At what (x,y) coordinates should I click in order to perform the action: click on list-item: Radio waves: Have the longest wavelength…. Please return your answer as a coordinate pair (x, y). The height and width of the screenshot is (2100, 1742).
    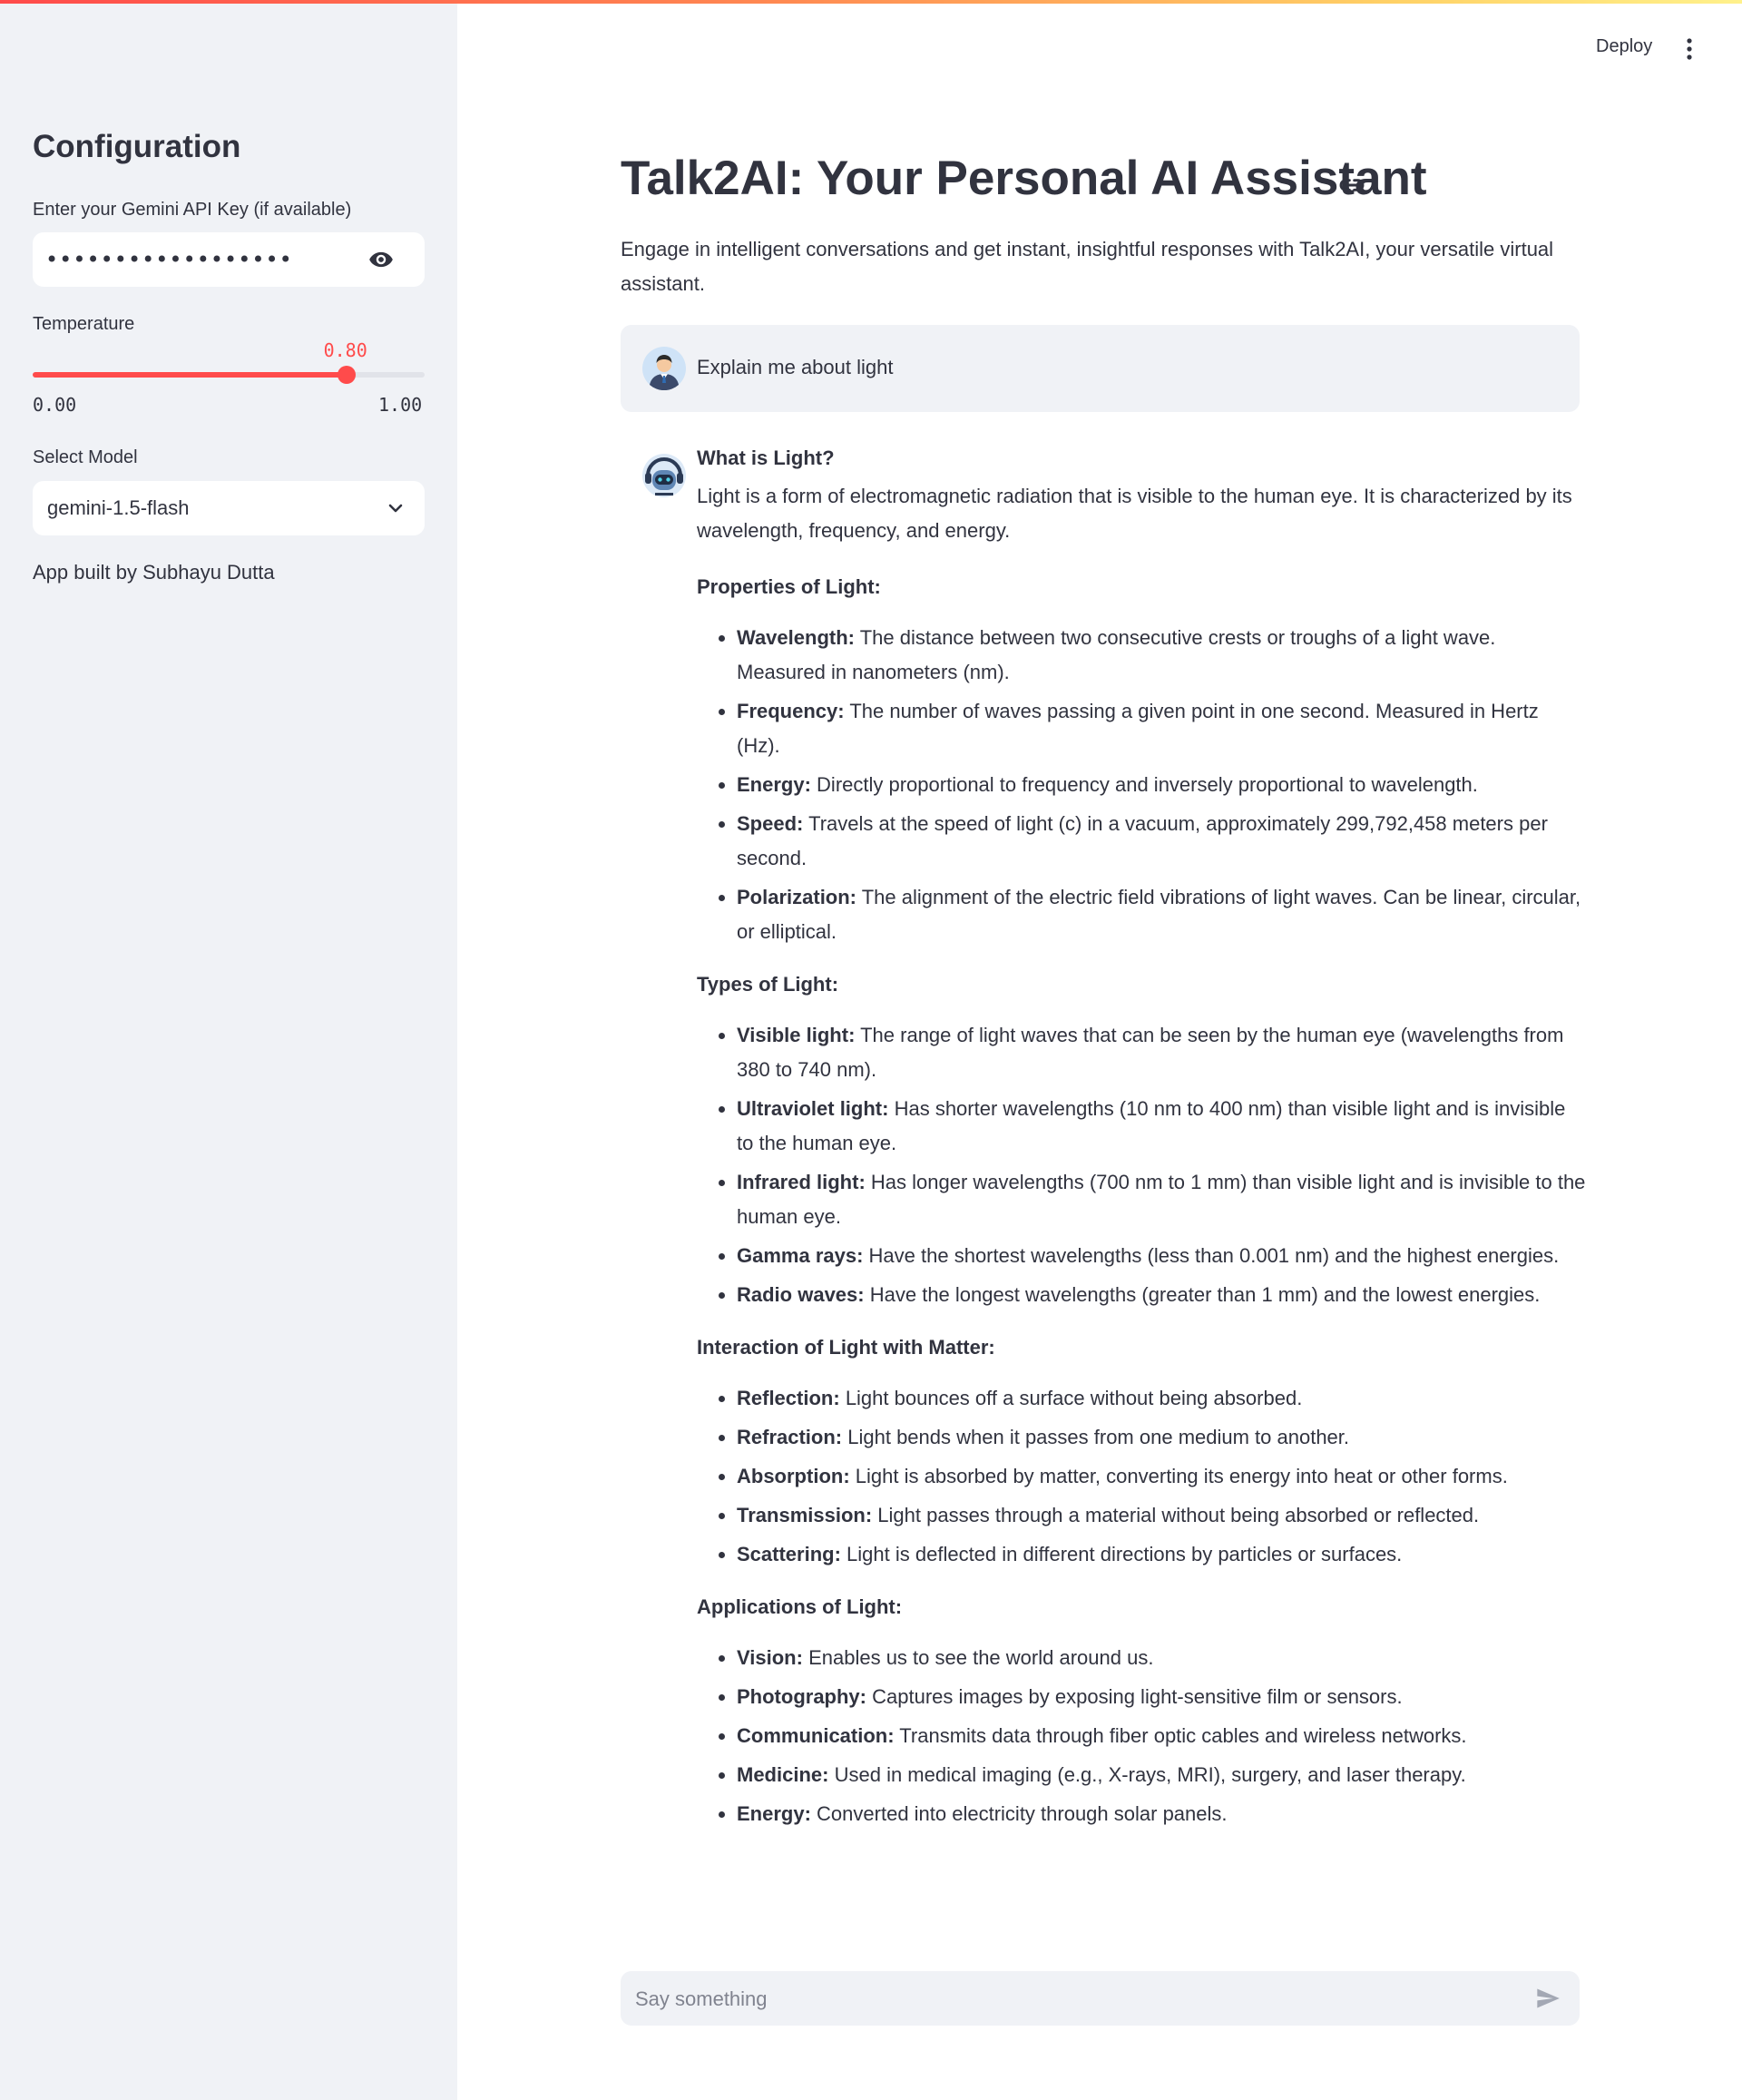
    Looking at the image, I should click on (1161, 1295).